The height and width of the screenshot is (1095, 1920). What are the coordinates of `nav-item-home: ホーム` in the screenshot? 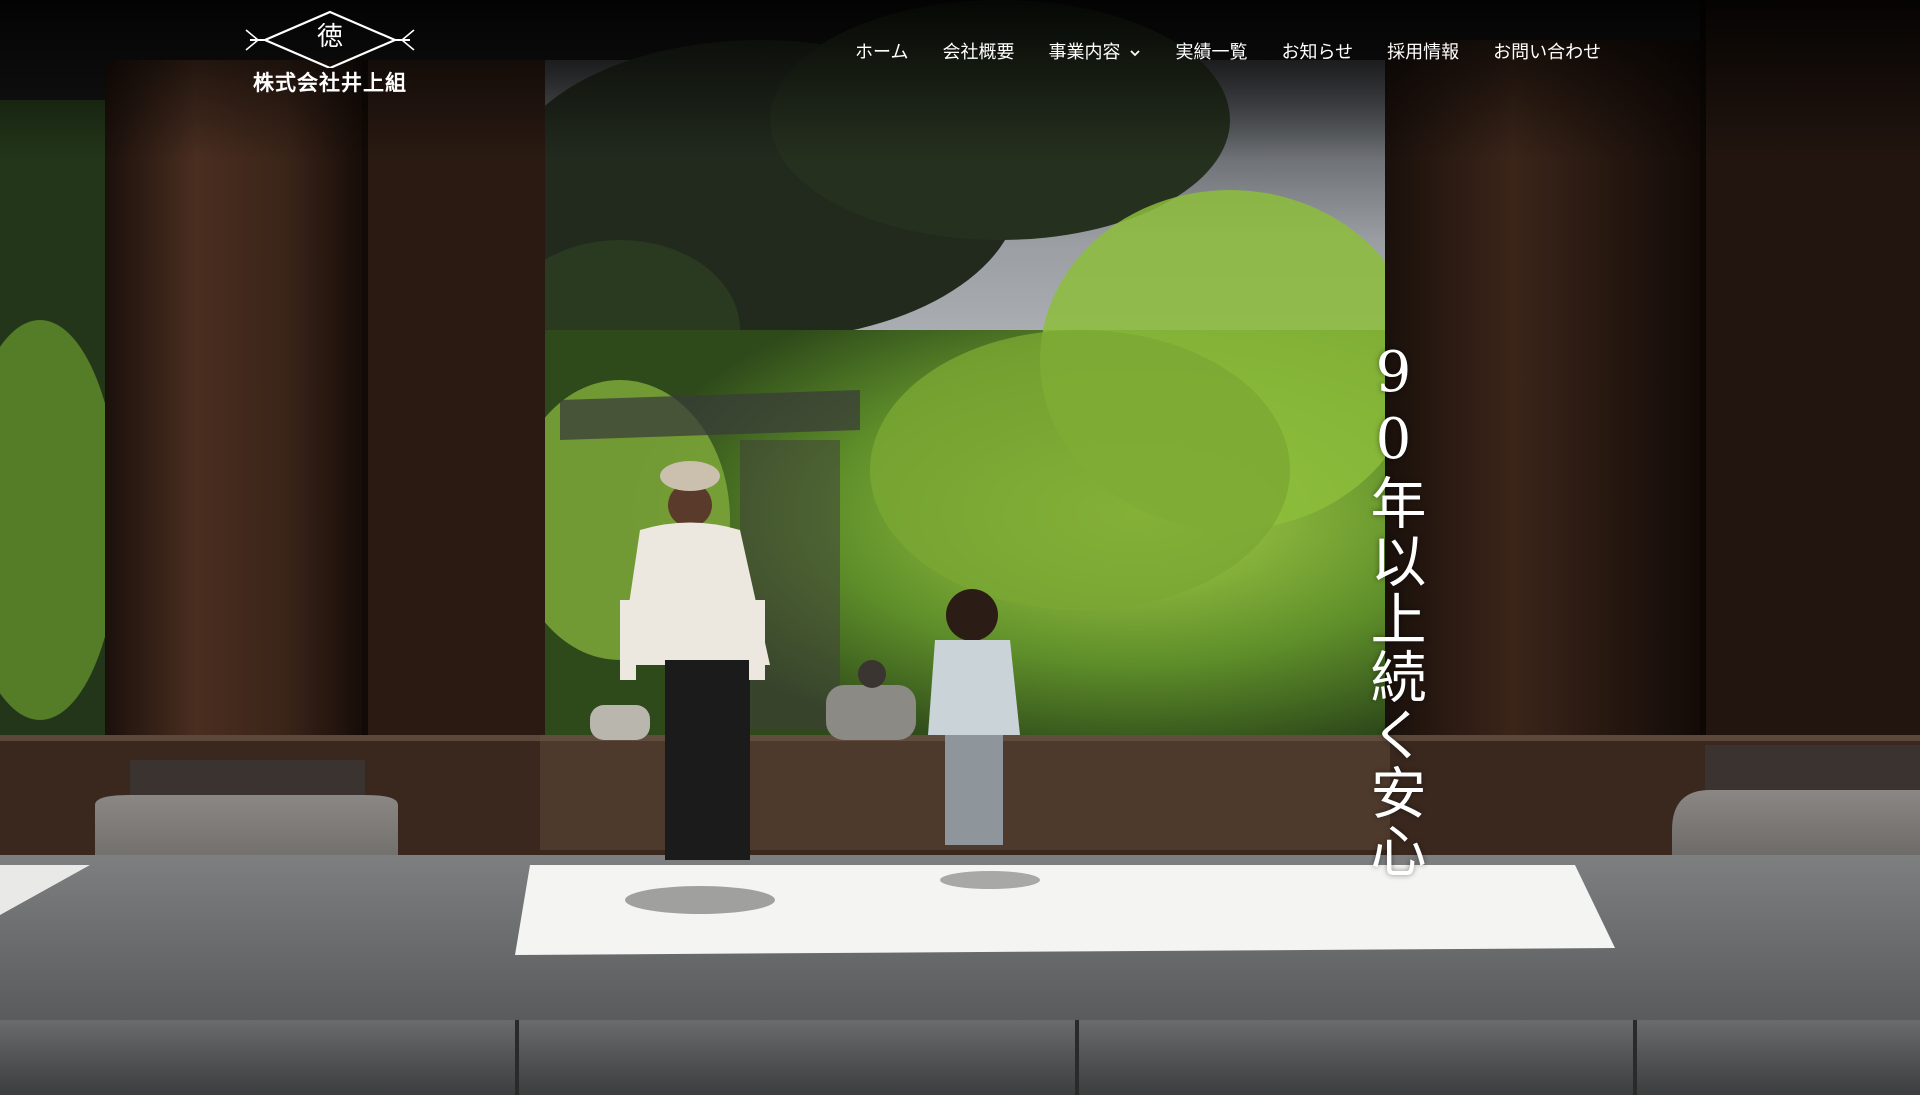 It's located at (881, 53).